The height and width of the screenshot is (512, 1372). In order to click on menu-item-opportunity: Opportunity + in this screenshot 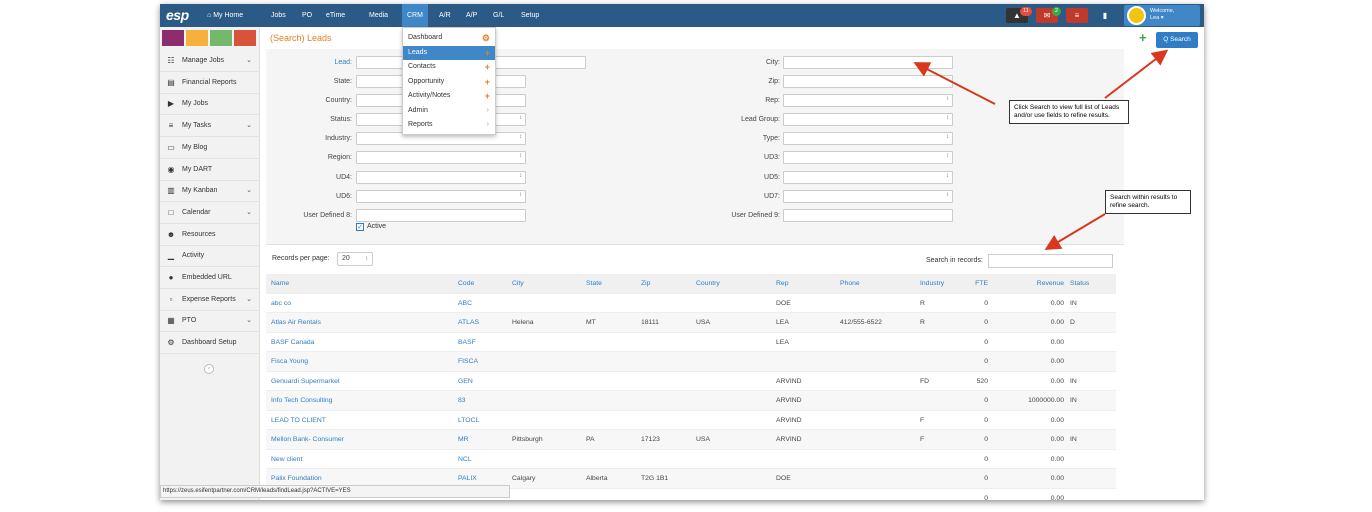, I will do `click(449, 82)`.